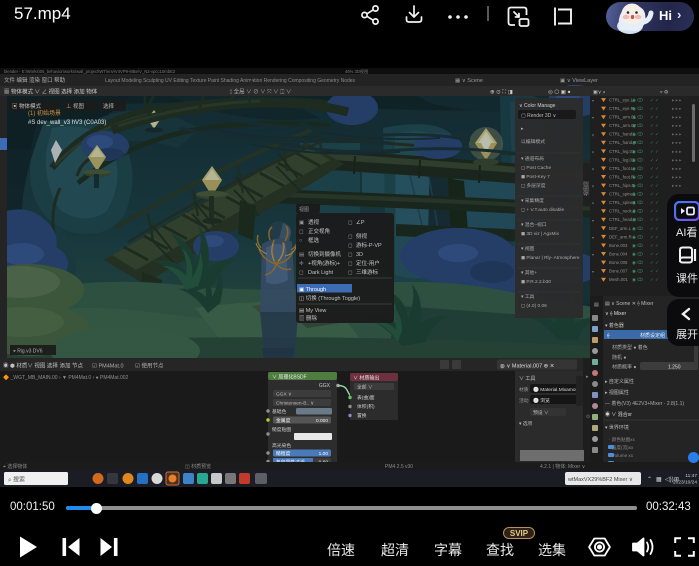 The image size is (699, 566). Describe the element at coordinates (279, 411) in the screenshot. I see `svg-text: 基础色` at that location.